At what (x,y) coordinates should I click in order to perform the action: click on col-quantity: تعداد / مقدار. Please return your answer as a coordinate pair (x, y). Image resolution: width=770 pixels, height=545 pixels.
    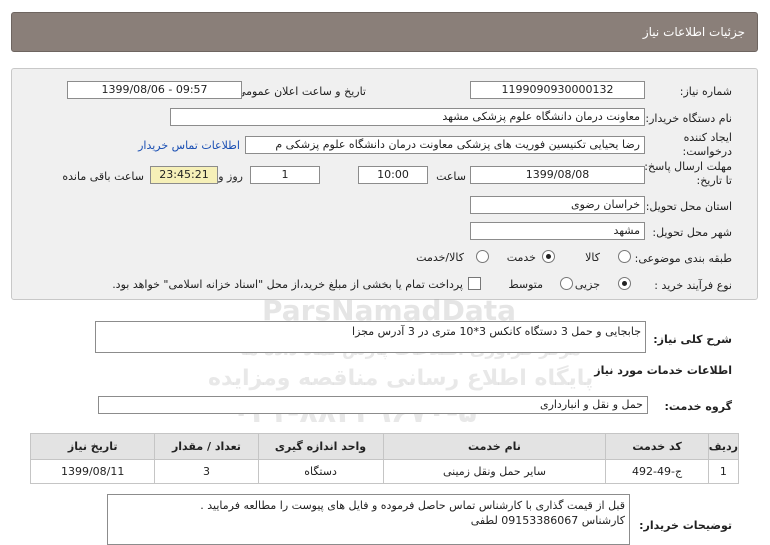
    Looking at the image, I should click on (206, 446).